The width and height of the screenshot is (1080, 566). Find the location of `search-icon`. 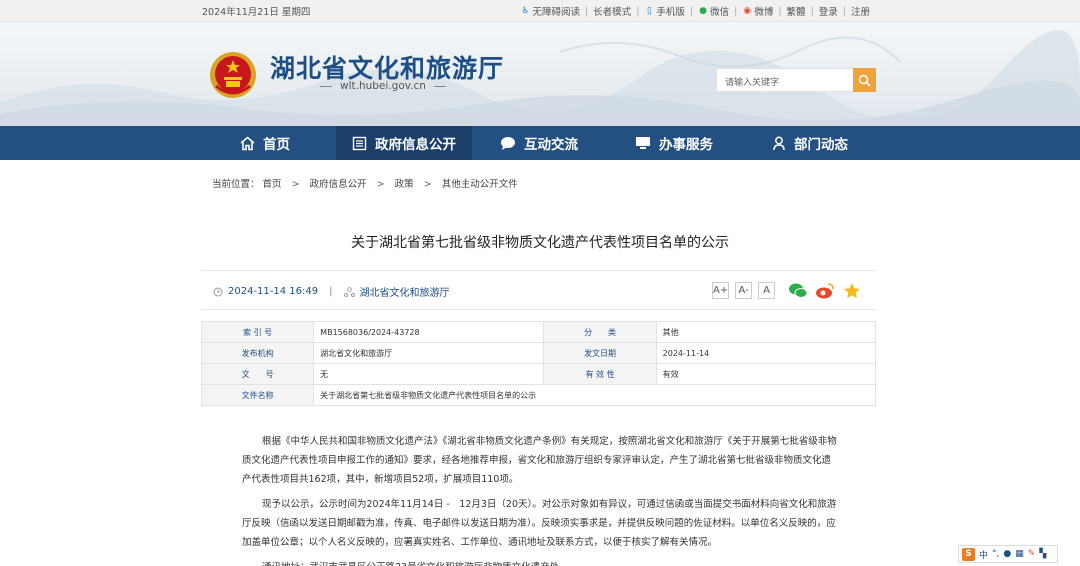

search-icon is located at coordinates (864, 80).